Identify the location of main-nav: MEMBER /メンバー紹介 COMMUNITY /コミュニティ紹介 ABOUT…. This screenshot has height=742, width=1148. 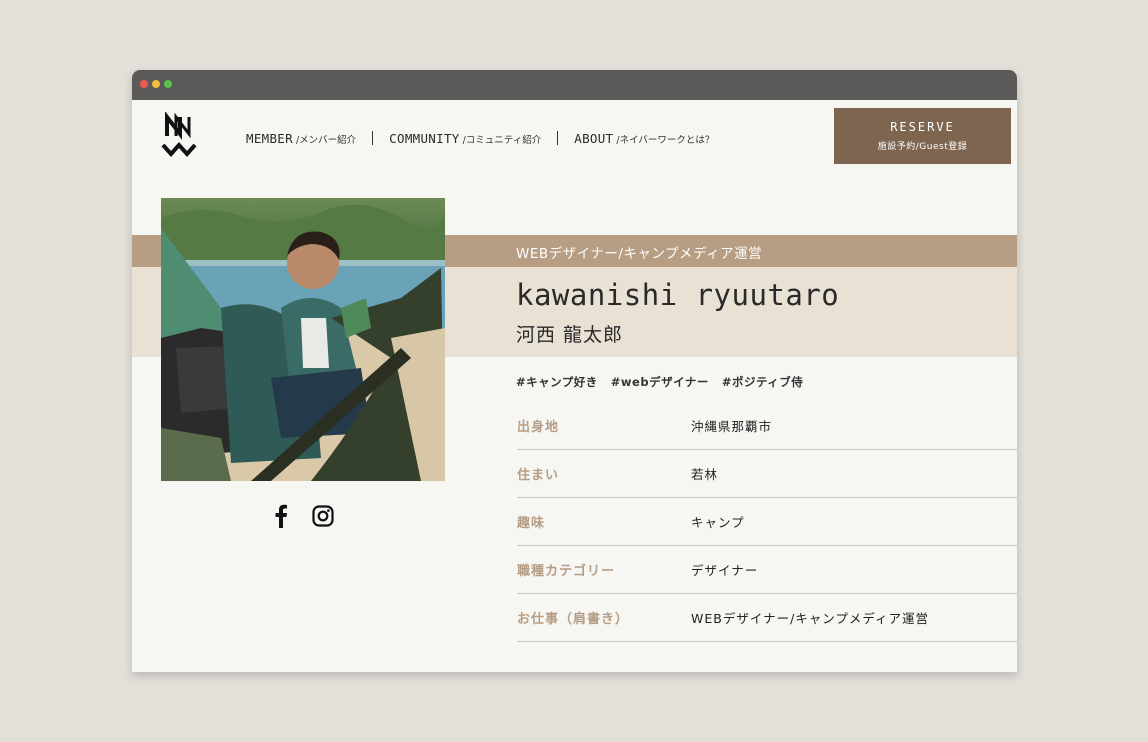
(480, 138).